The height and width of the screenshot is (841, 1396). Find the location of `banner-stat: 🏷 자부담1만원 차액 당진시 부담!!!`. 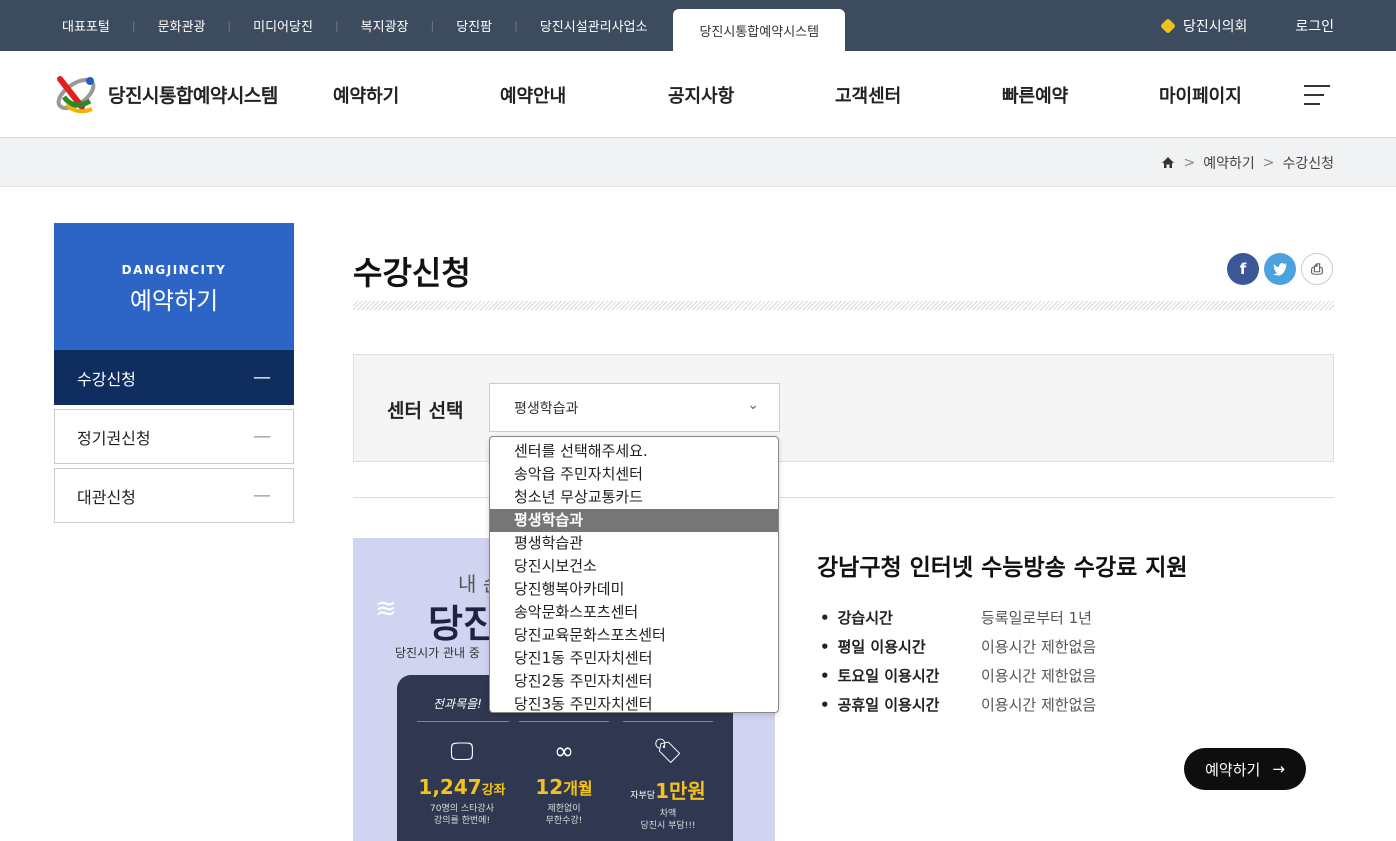

banner-stat: 🏷 자부담1만원 차액 당진시 부담!!! is located at coordinates (668, 784).